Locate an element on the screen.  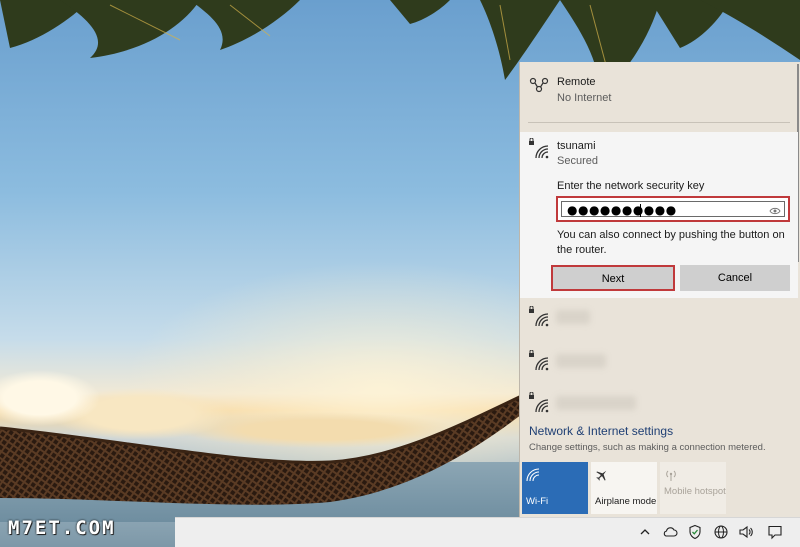
network-name: Remote is located at coordinates (576, 82).